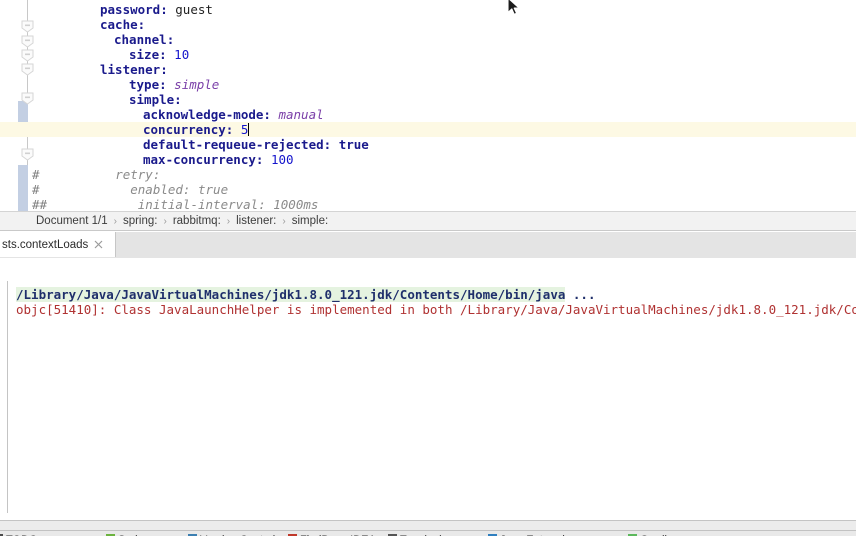 This screenshot has width=856, height=536. I want to click on code-token: channel, so click(140, 39).